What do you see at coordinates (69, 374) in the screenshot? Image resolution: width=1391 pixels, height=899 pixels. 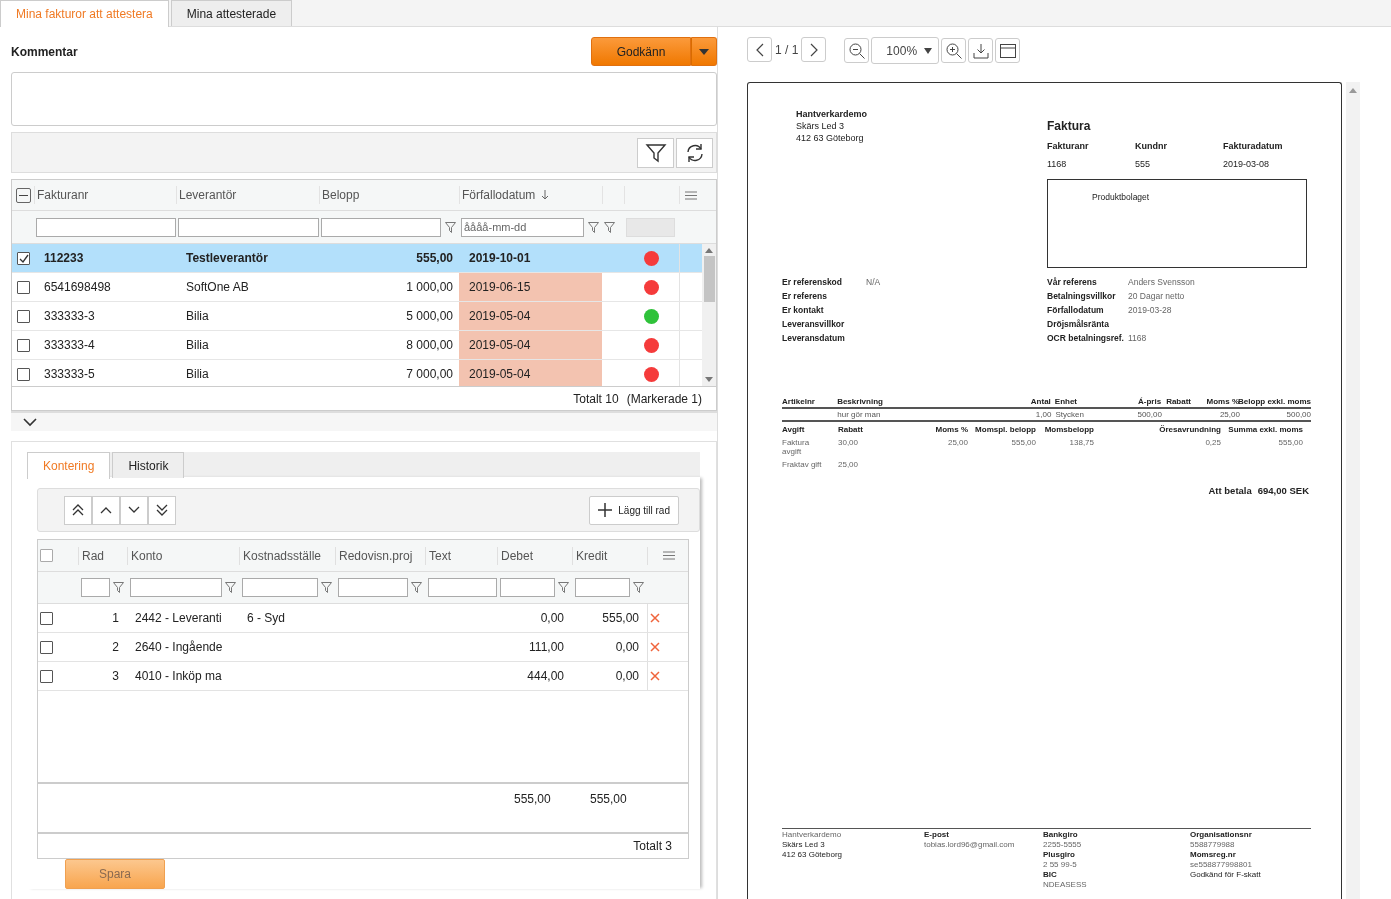 I see `table-cell: 333333-5` at bounding box center [69, 374].